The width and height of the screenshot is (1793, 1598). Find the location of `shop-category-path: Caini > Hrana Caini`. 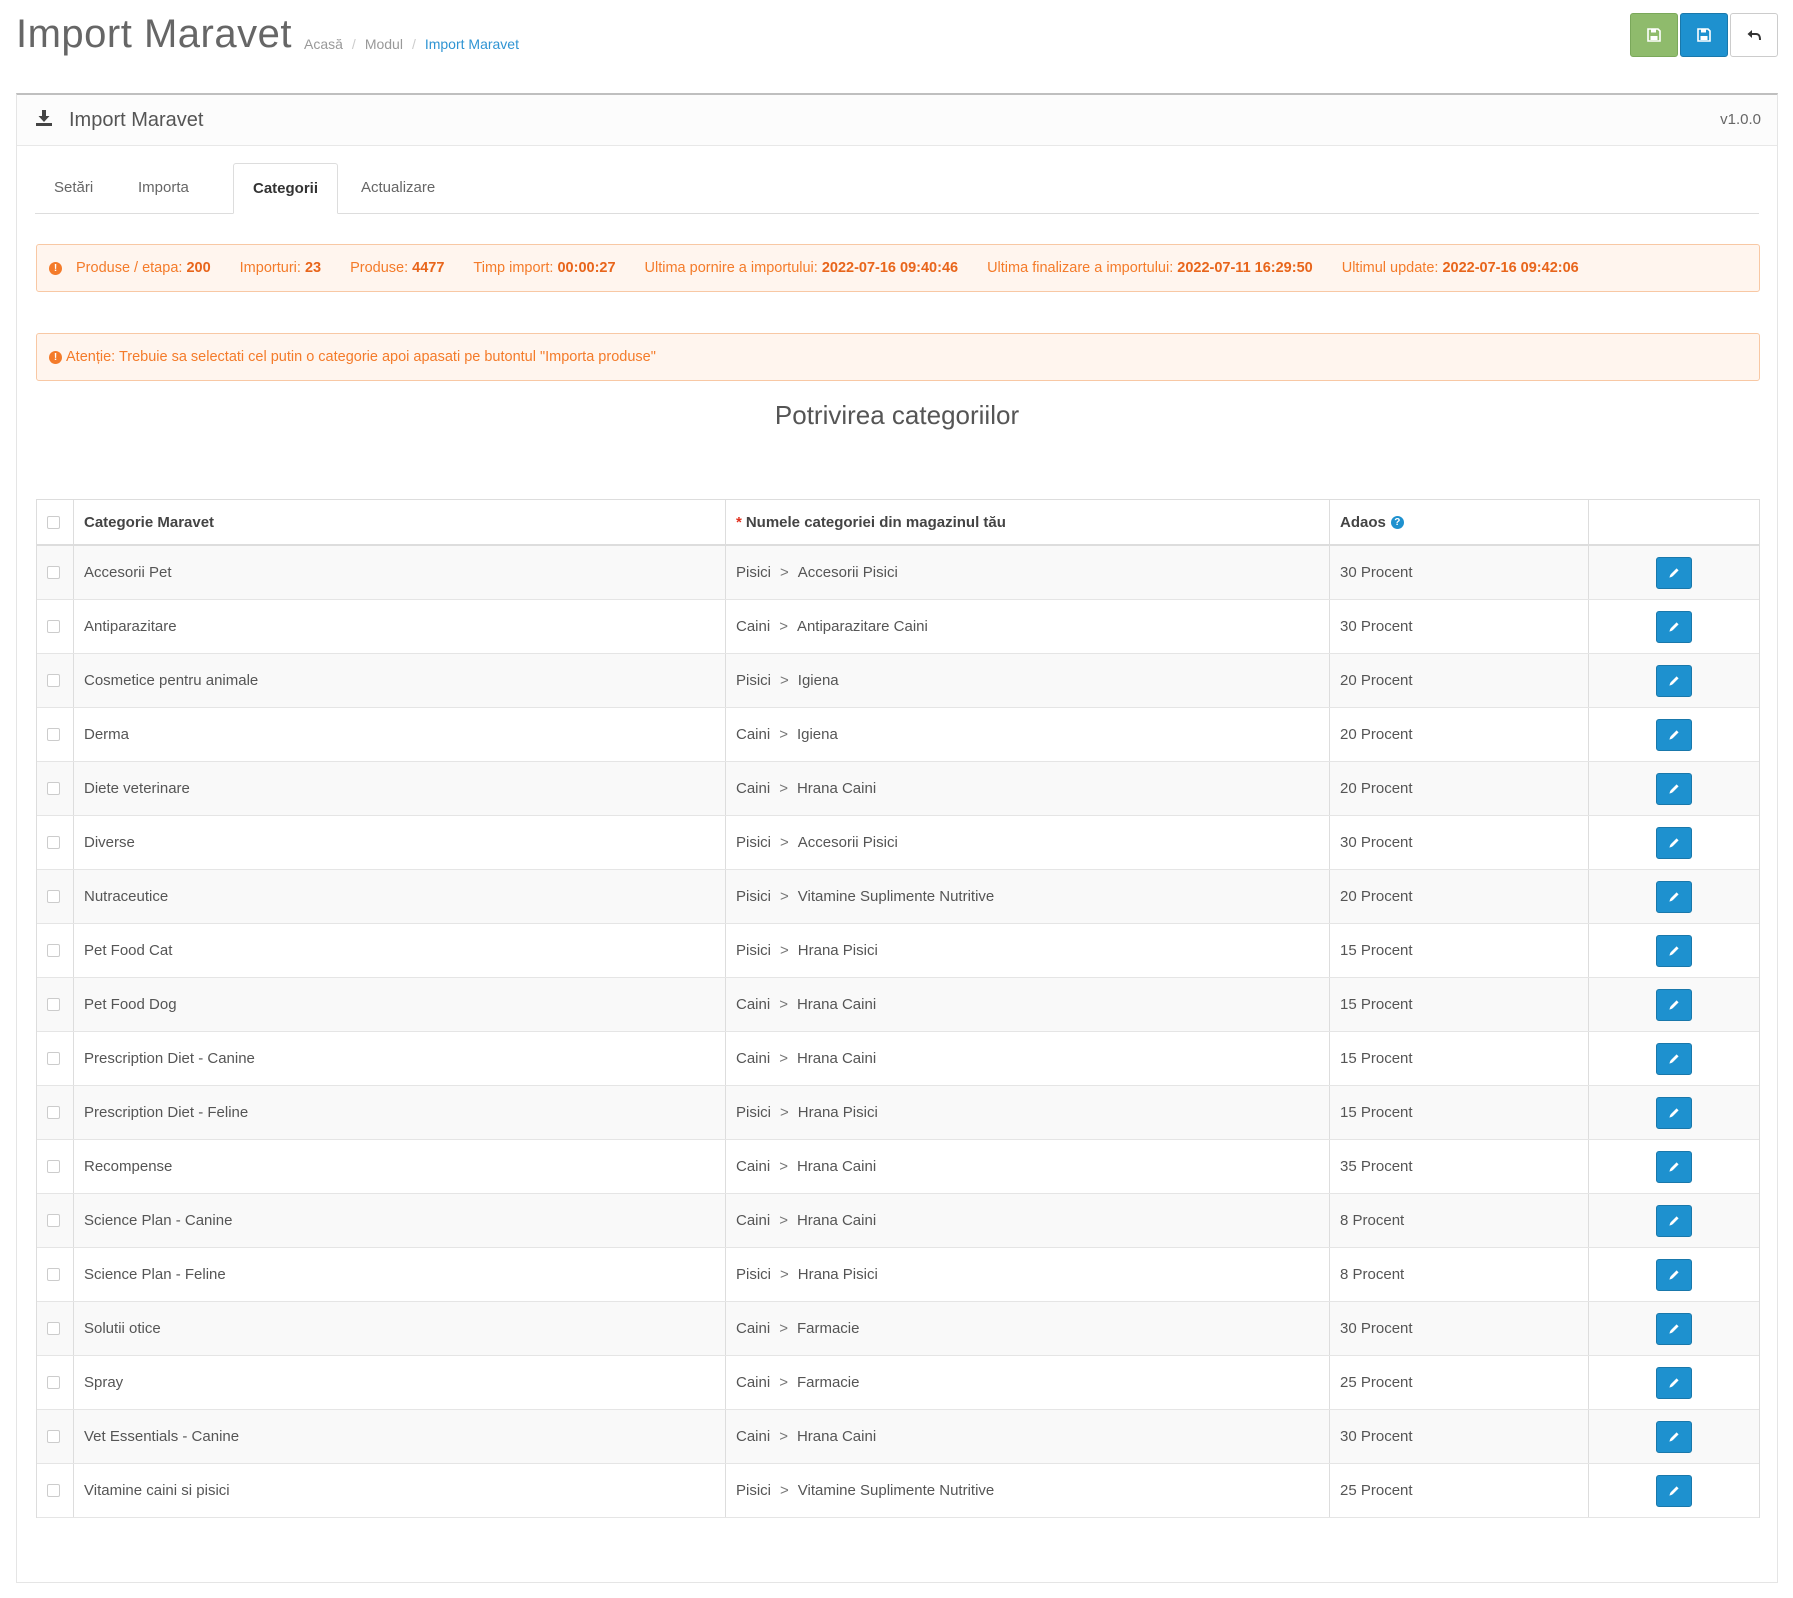

shop-category-path: Caini > Hrana Caini is located at coordinates (1028, 1166).